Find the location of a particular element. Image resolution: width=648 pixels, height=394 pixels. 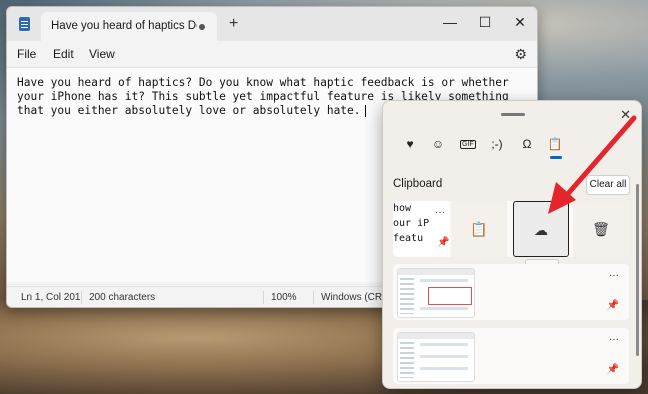

new-tab-button: + is located at coordinates (233, 24).